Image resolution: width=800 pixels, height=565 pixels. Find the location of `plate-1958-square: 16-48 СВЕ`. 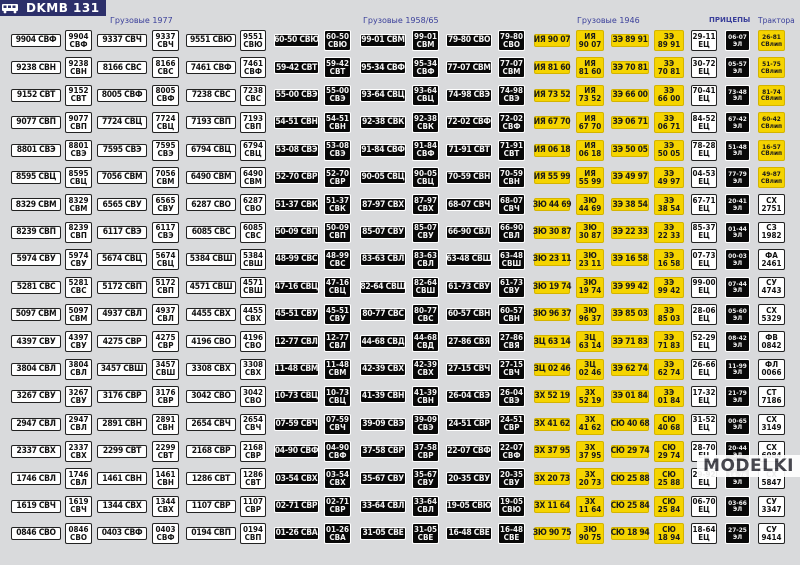

plate-1958-square: 16-48 СВЕ is located at coordinates (511, 534).